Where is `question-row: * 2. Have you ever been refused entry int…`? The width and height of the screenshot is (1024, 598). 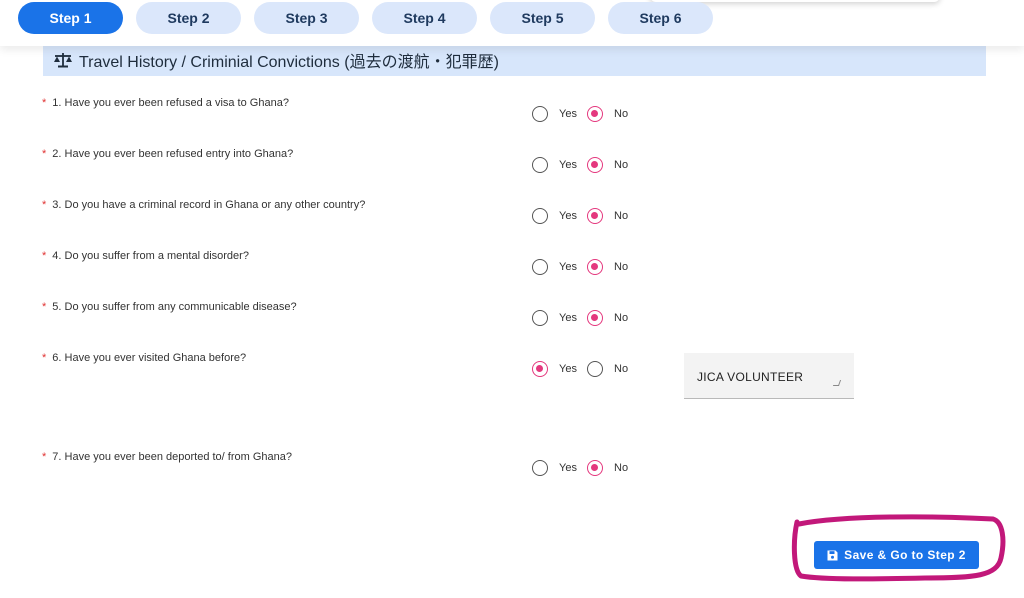
question-row: * 2. Have you ever been refused entry int… is located at coordinates (512, 163).